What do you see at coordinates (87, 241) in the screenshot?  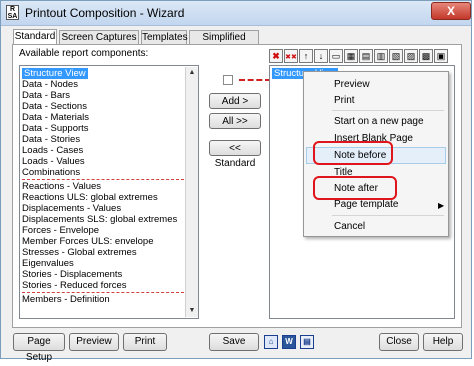 I see `list-item: Member Forces ULS: envelope` at bounding box center [87, 241].